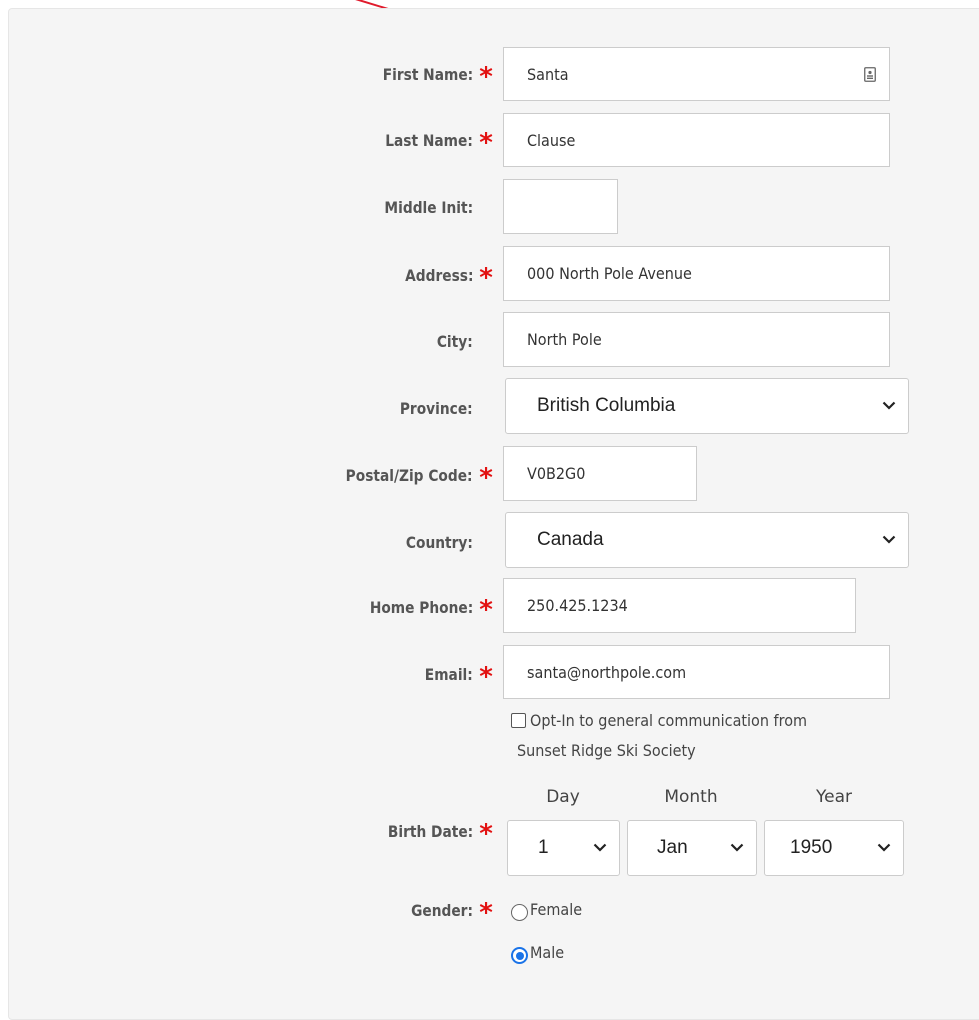  Describe the element at coordinates (449, 674) in the screenshot. I see `email-label: Email:` at that location.